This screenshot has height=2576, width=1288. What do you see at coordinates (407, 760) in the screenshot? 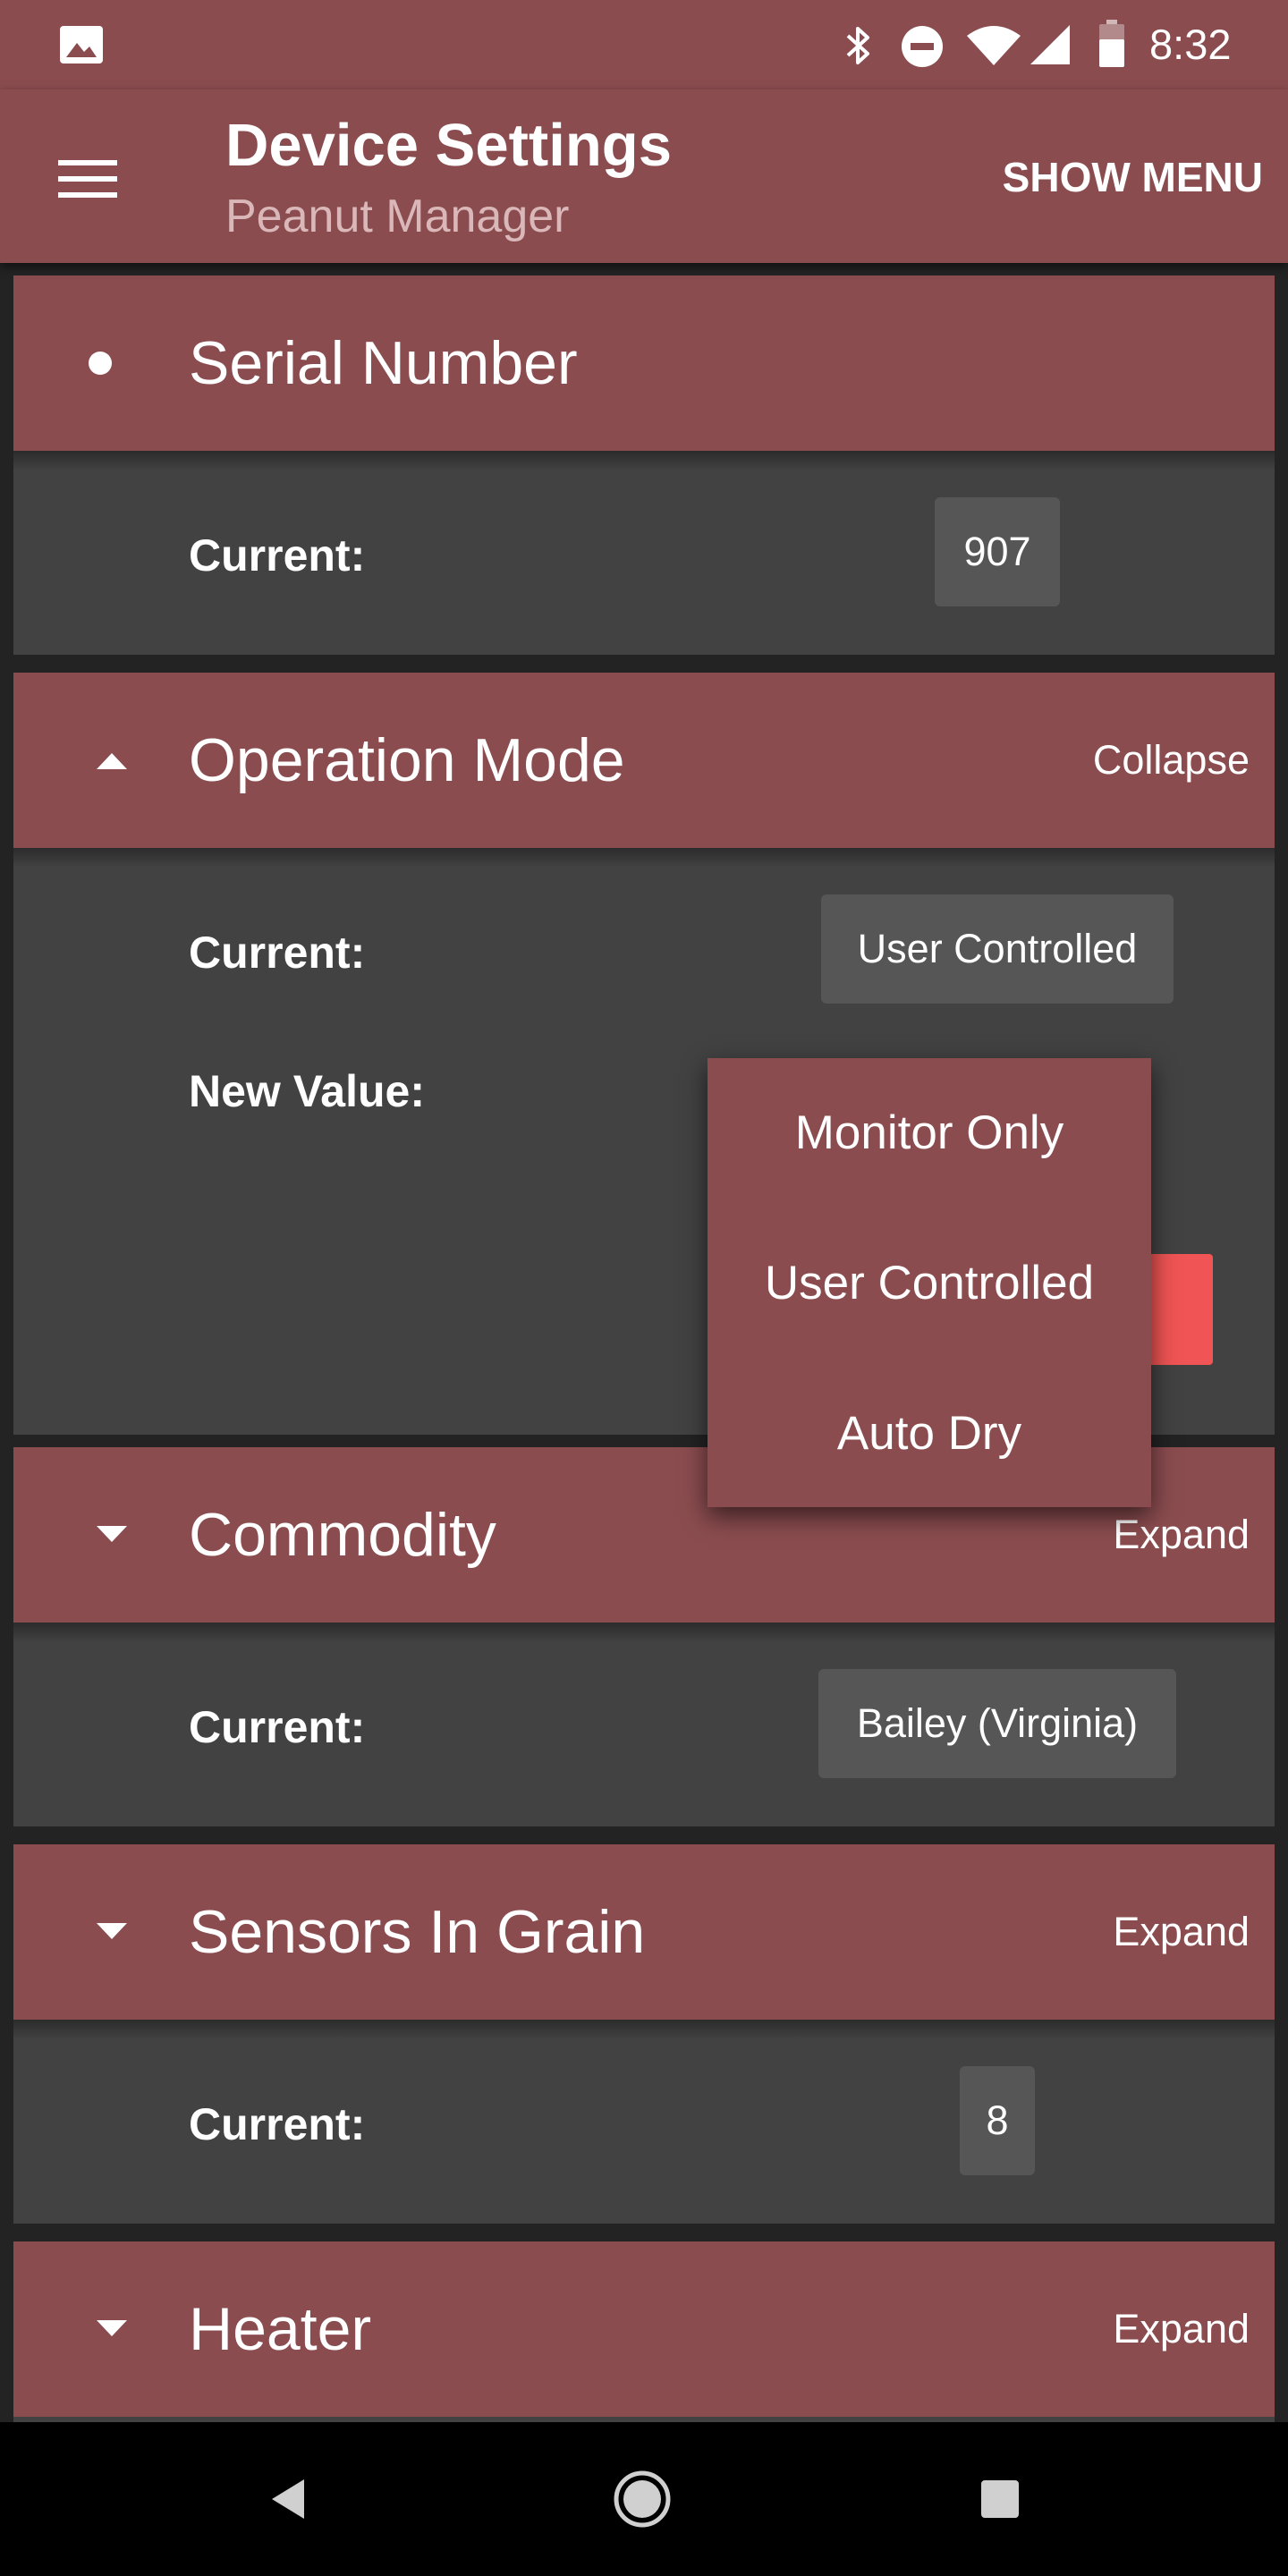
I see `section-title: Operation Mode` at bounding box center [407, 760].